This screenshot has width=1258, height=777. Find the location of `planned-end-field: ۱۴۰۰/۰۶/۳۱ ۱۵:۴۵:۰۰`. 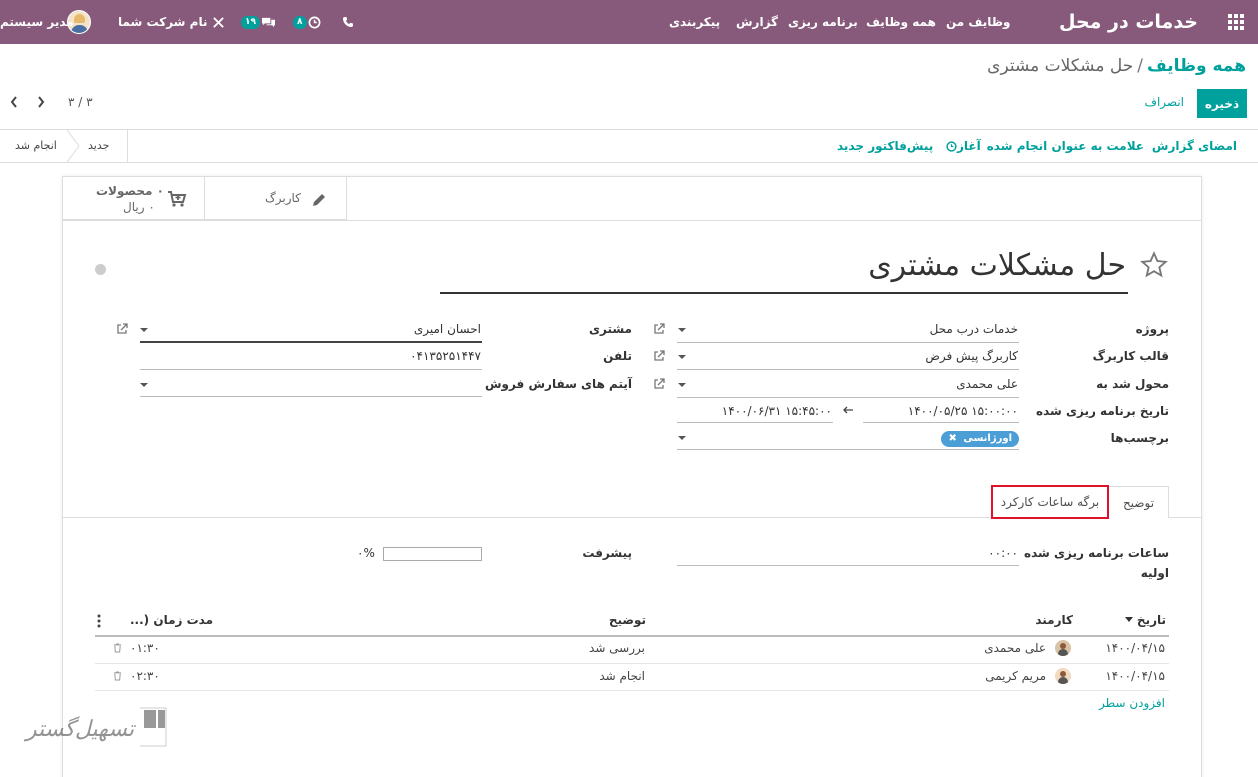

planned-end-field: ۱۴۰۰/۰۶/۳۱ ۱۵:۴۵:۰۰ is located at coordinates (777, 411).